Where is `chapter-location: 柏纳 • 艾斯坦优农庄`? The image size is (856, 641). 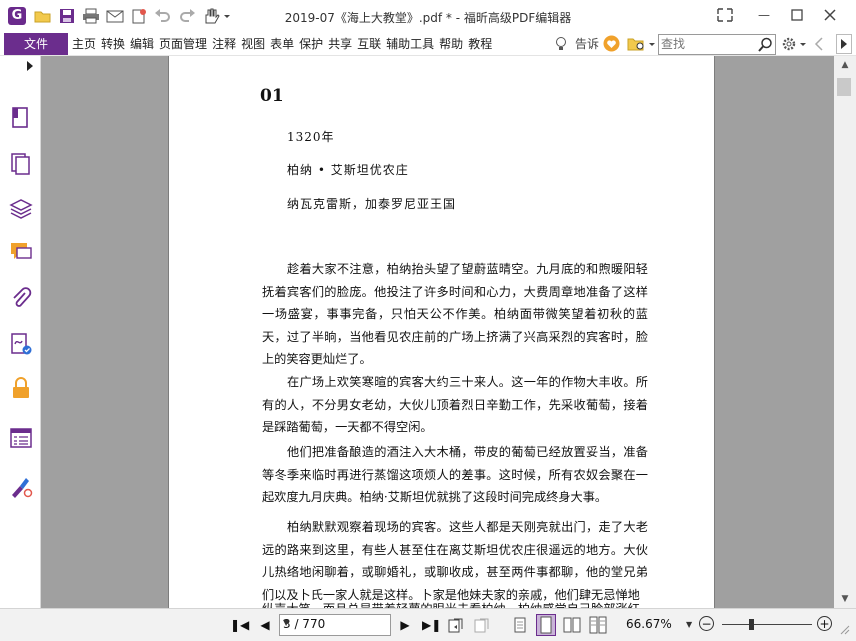 chapter-location: 柏纳 • 艾斯坦优农庄 is located at coordinates (348, 170).